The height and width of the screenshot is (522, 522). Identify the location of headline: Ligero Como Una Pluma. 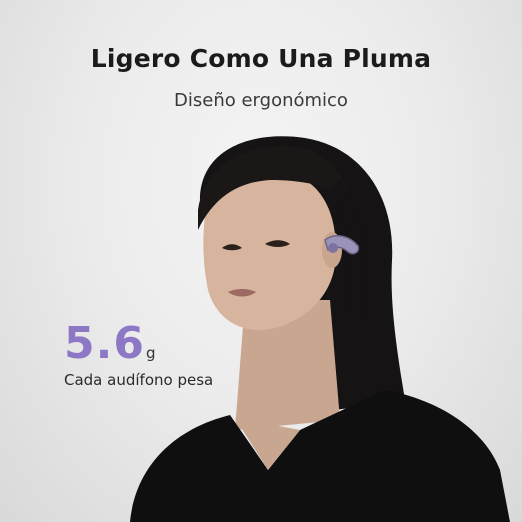
(261, 58).